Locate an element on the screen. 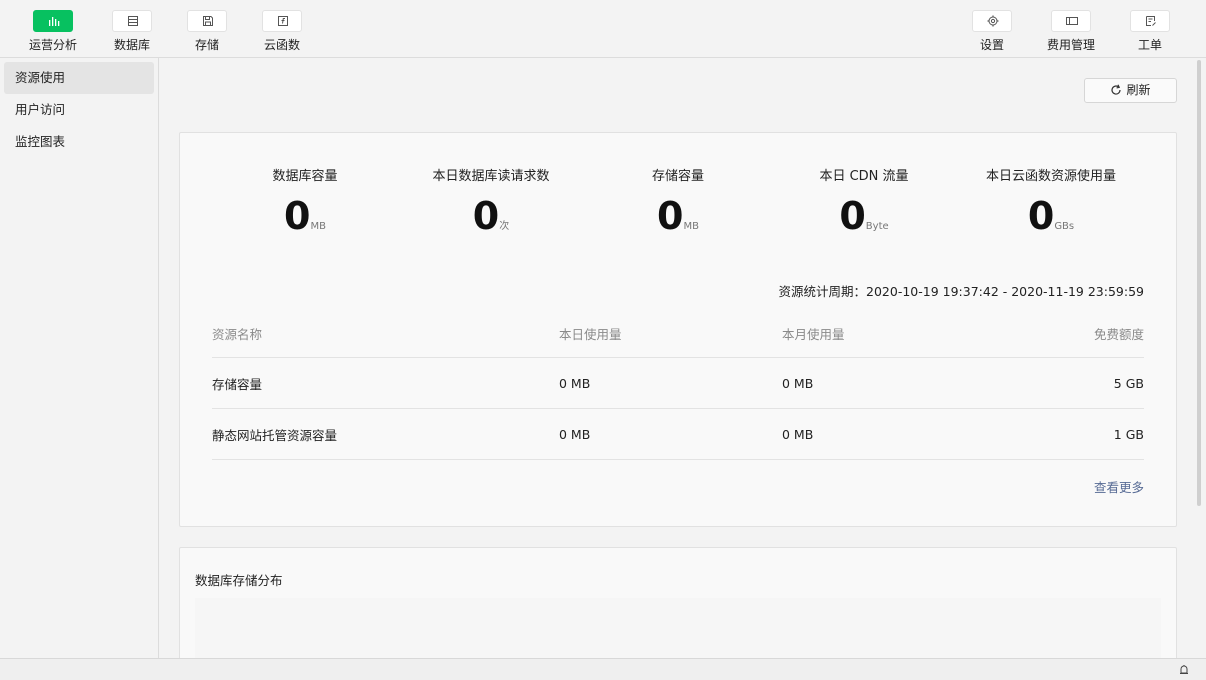 This screenshot has height=680, width=1206. status-bar is located at coordinates (603, 669).